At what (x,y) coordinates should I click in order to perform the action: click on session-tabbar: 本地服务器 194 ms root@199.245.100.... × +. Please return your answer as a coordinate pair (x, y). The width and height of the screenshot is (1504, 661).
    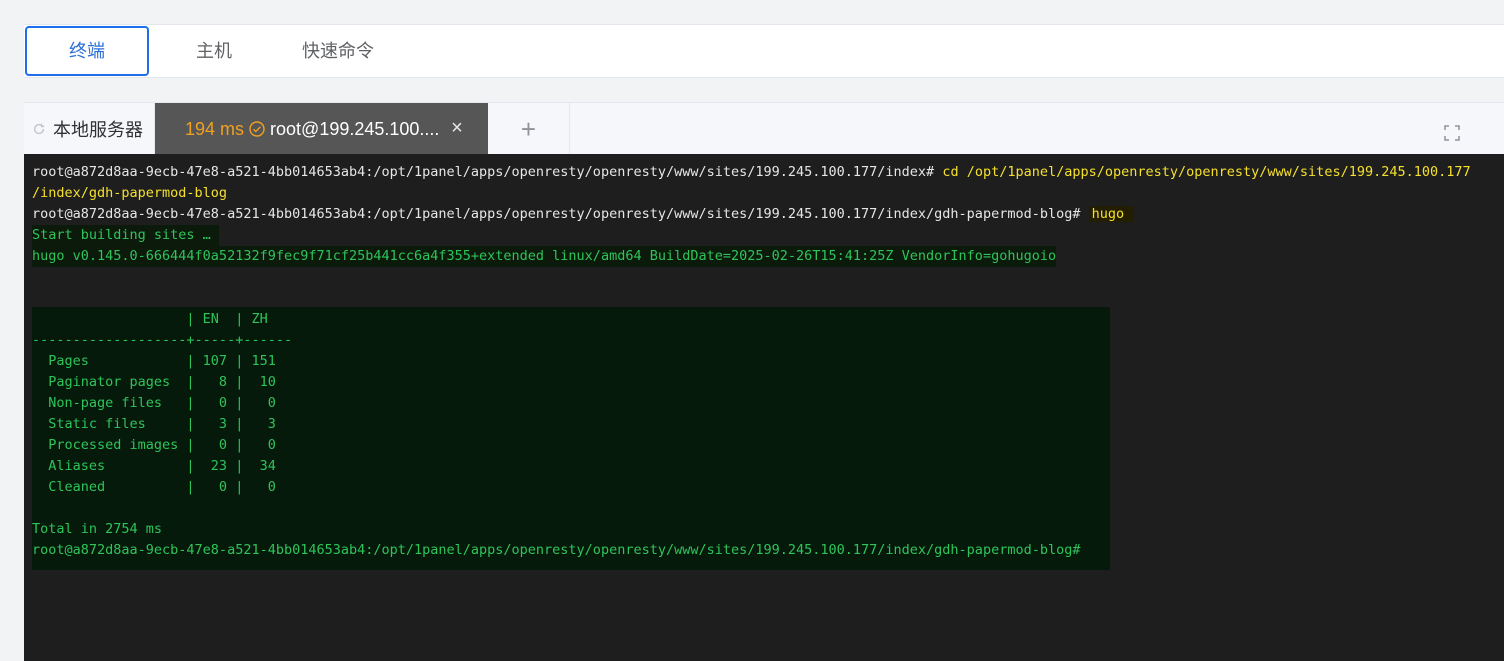
    Looking at the image, I should click on (764, 128).